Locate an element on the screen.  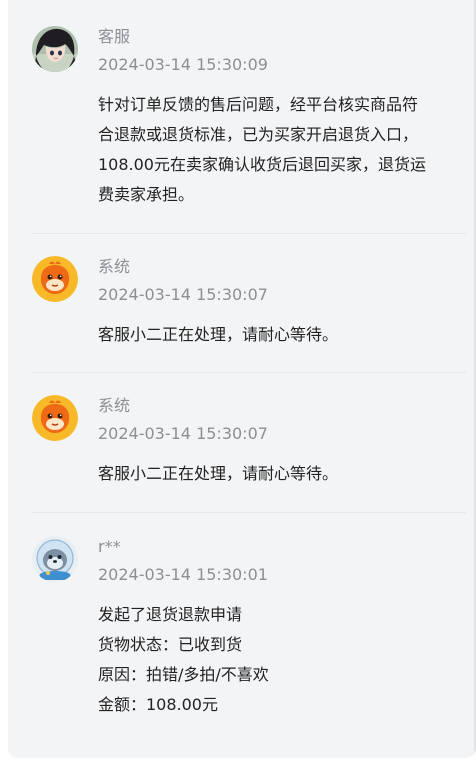
service-agent-avatar is located at coordinates (55, 49).